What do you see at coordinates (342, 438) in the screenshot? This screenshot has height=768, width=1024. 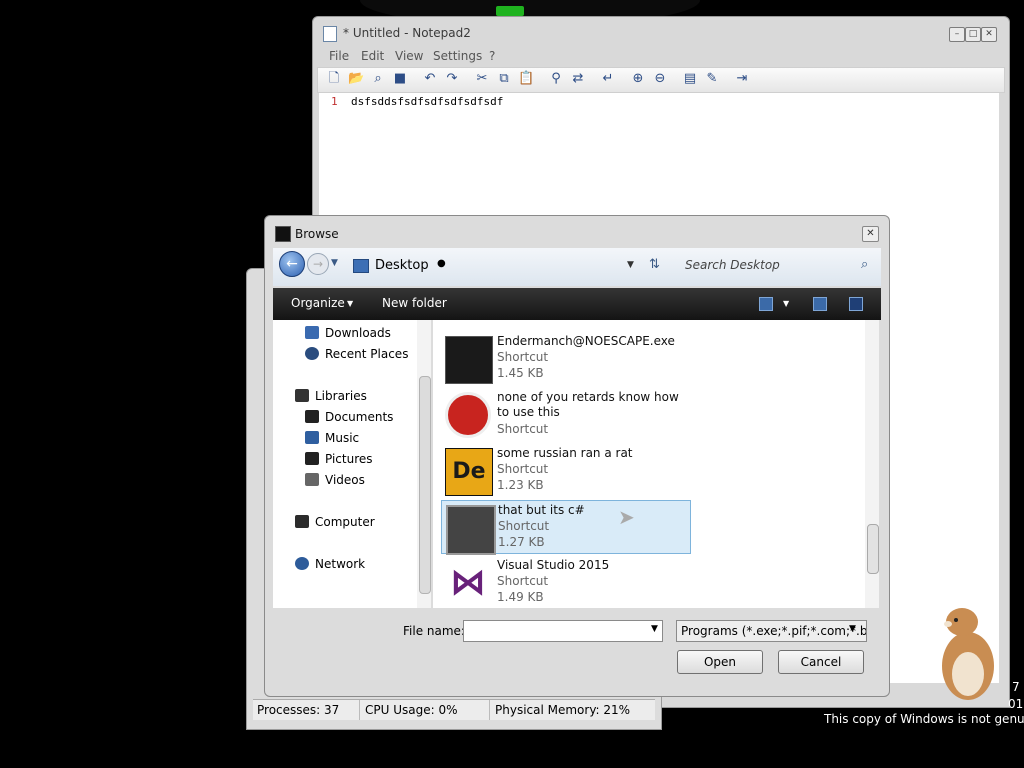 I see `nav-item-music: Music` at bounding box center [342, 438].